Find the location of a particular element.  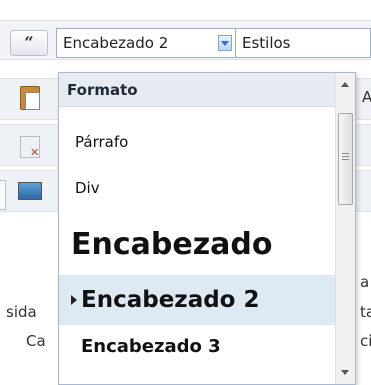

dropdown-scrollbar is located at coordinates (345, 228).